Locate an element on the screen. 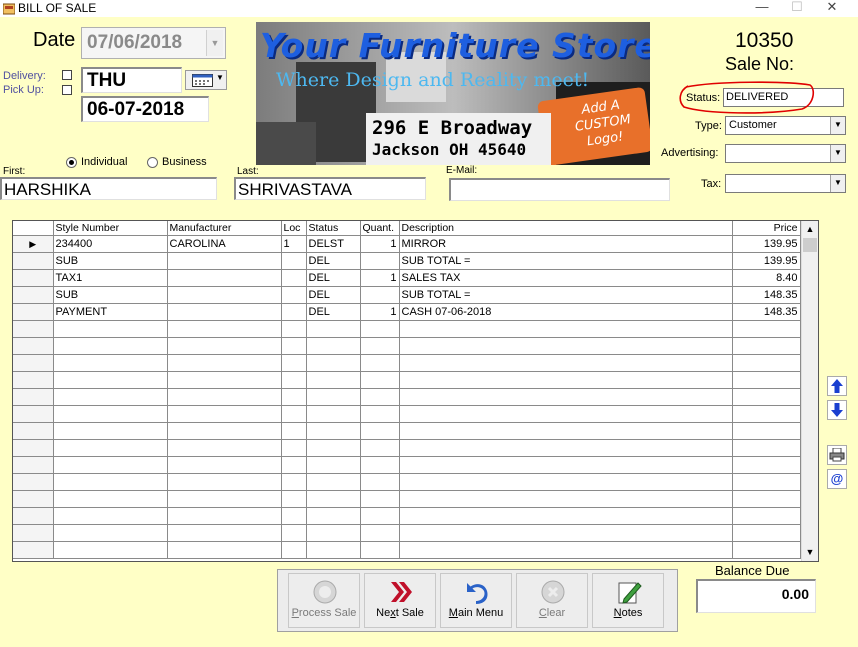  minimize-button: — is located at coordinates (762, 8).